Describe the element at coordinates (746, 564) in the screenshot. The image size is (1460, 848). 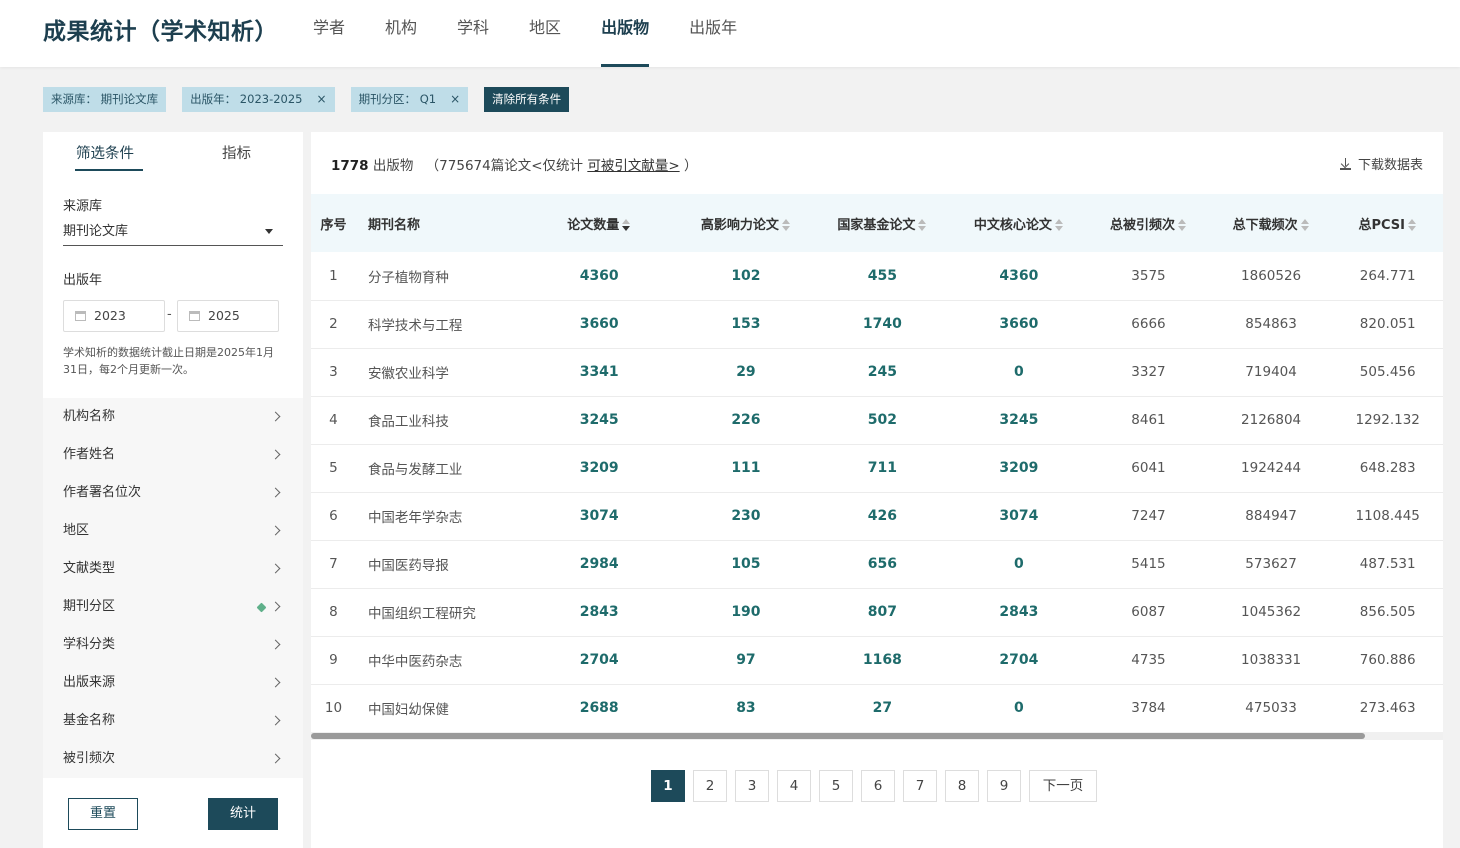
I see `table-cell: 105` at that location.